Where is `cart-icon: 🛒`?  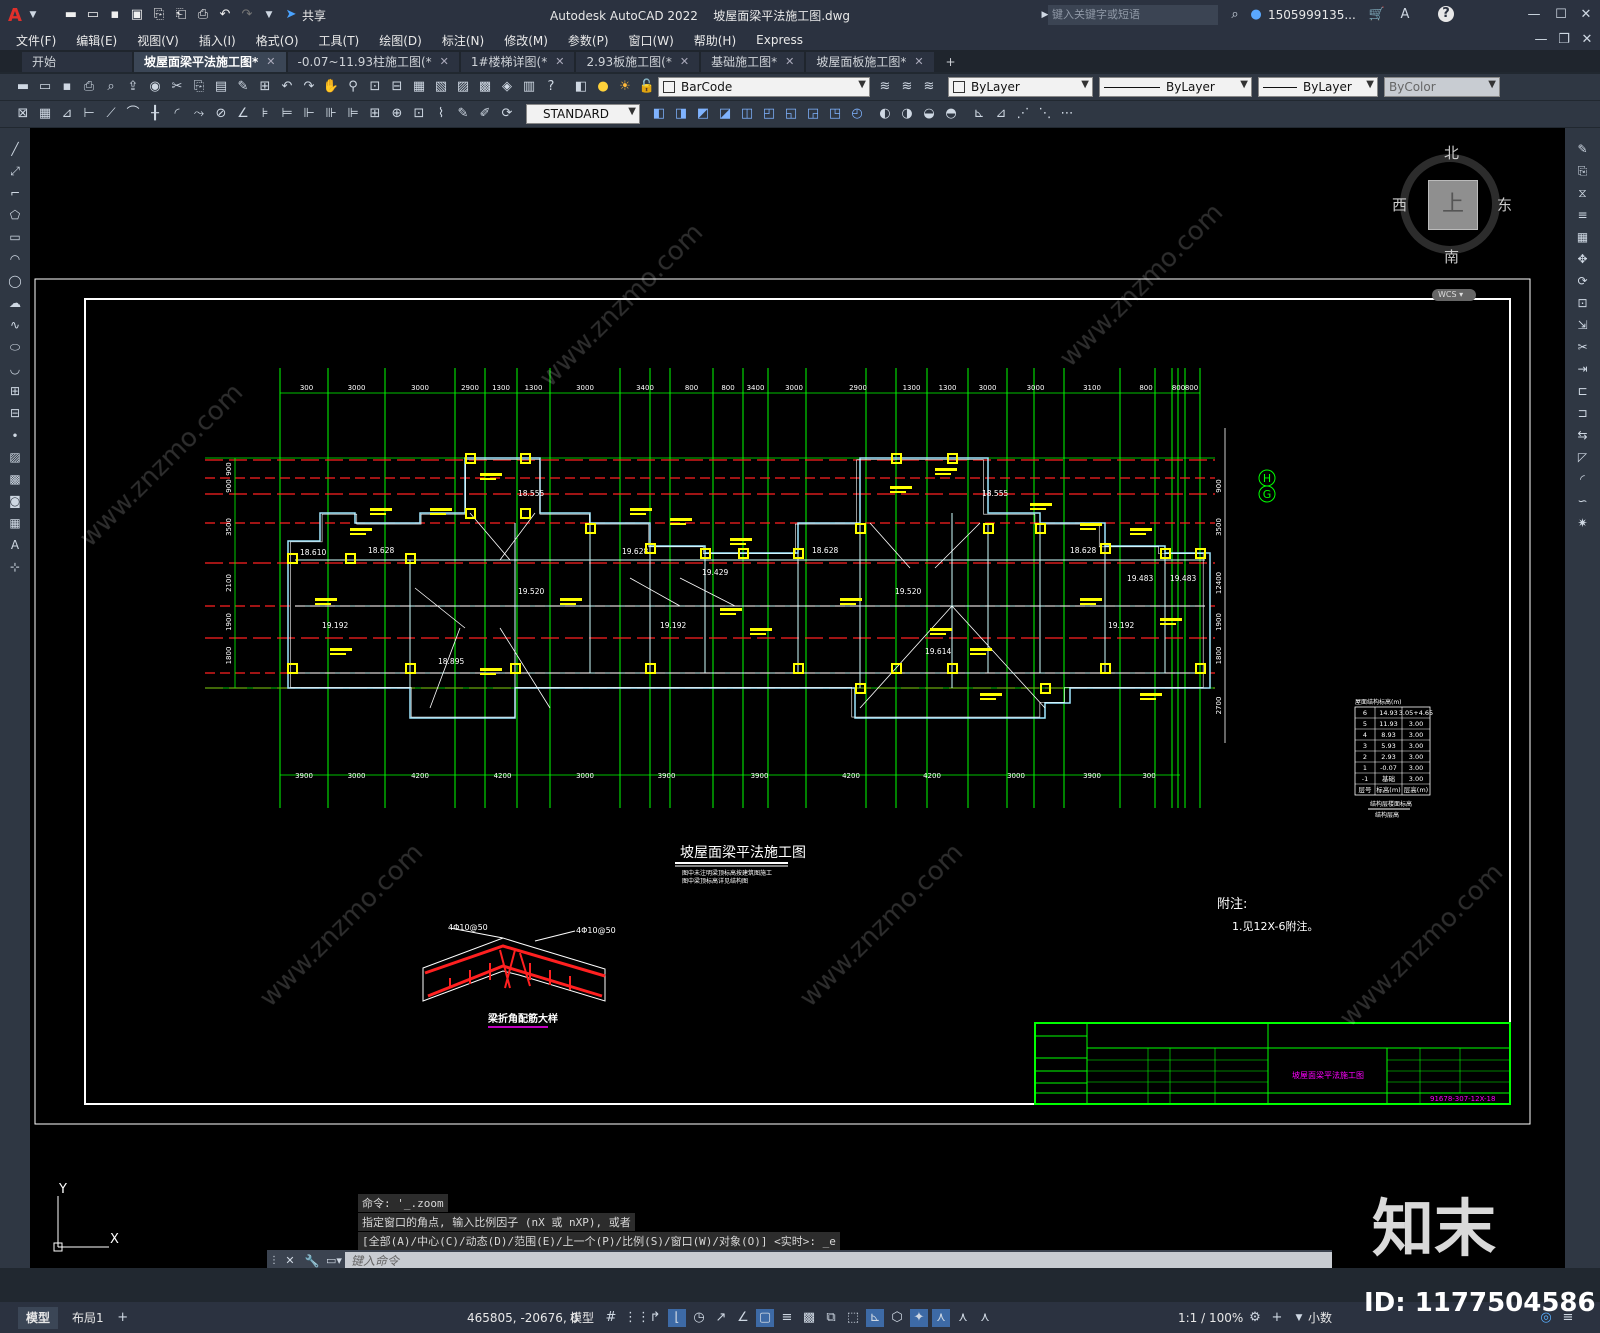
cart-icon: 🛒 is located at coordinates (1377, 15).